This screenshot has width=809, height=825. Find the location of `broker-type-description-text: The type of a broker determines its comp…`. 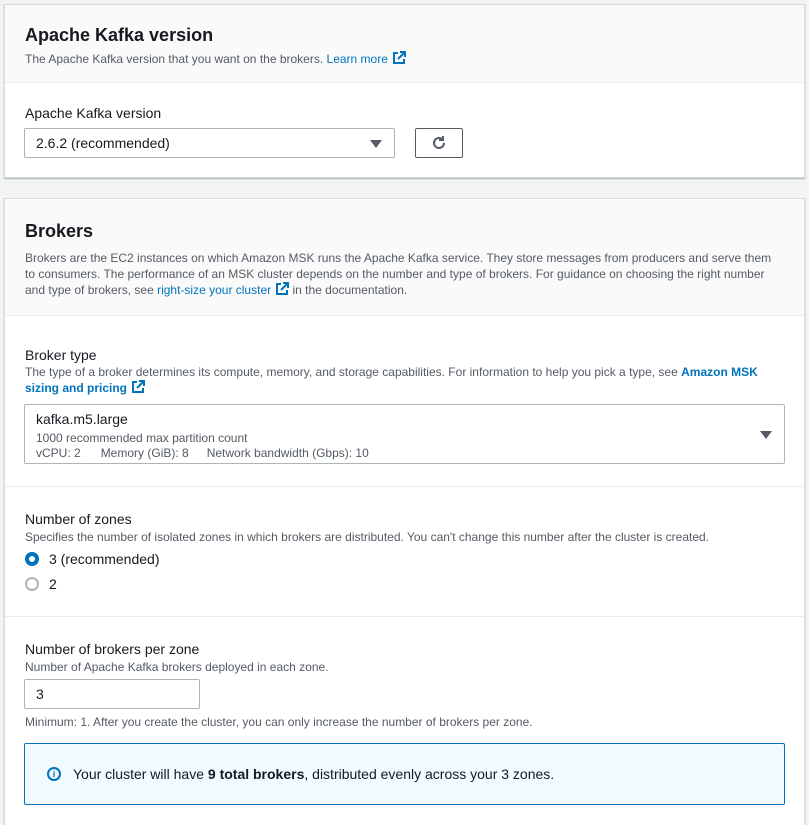

broker-type-description-text: The type of a broker determines its comp… is located at coordinates (353, 372).